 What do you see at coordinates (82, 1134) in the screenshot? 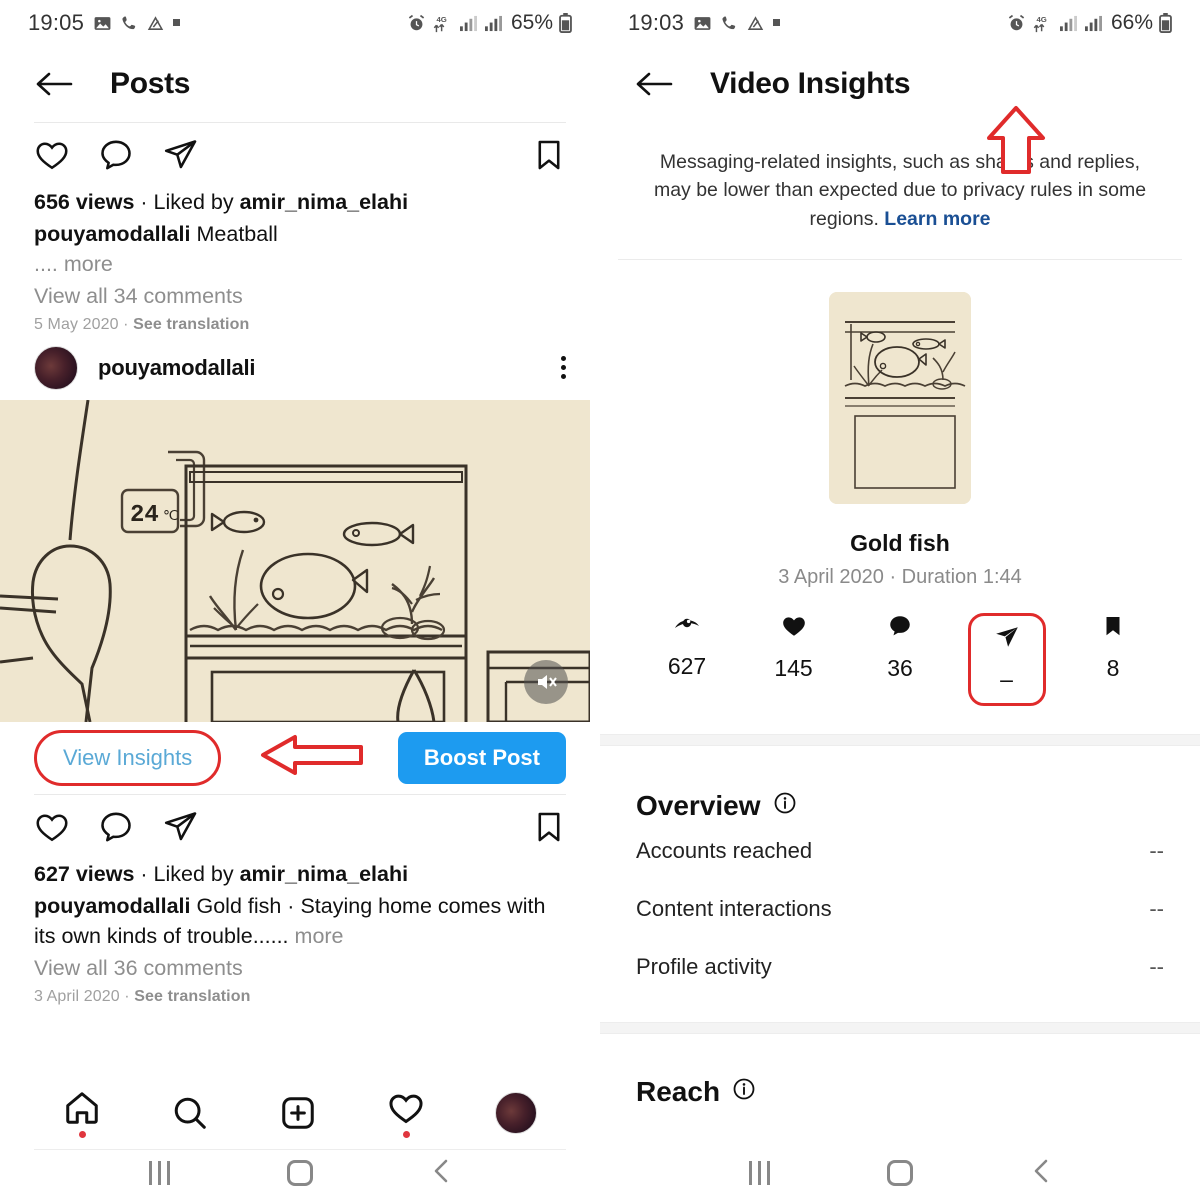
I see `notification-dot` at bounding box center [82, 1134].